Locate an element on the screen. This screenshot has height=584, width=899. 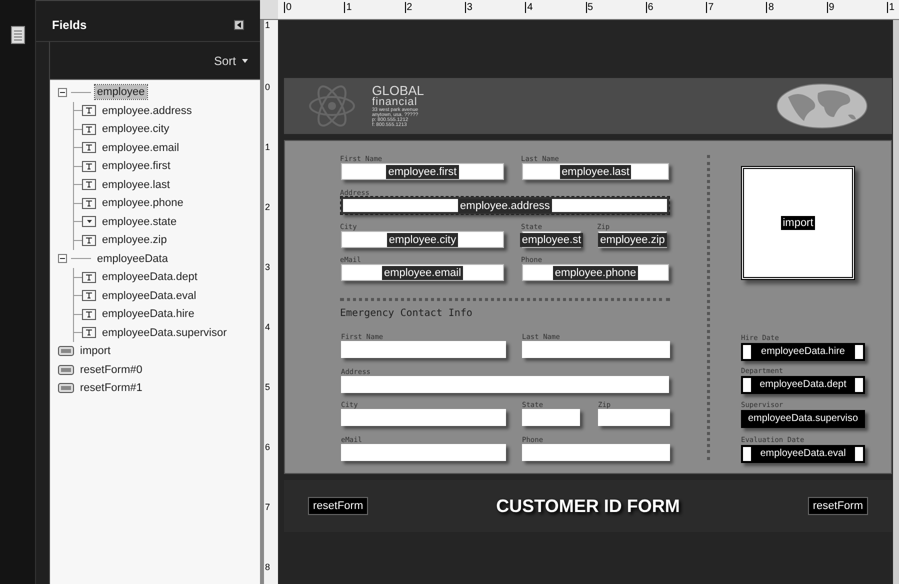
image-import-button: import is located at coordinates (798, 223).